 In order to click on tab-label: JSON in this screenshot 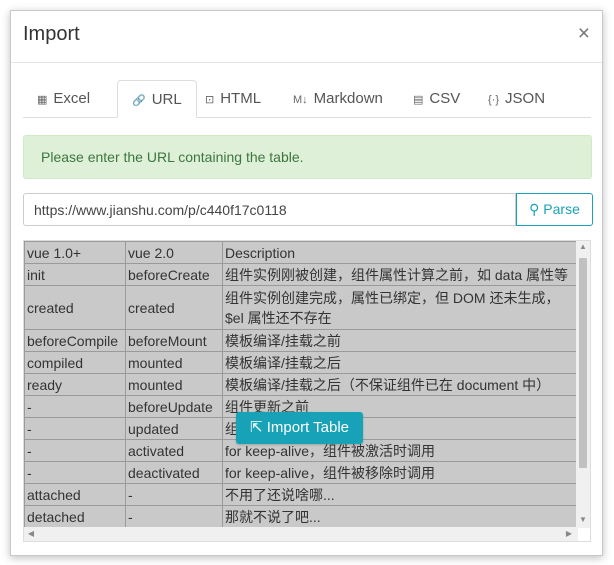, I will do `click(525, 98)`.